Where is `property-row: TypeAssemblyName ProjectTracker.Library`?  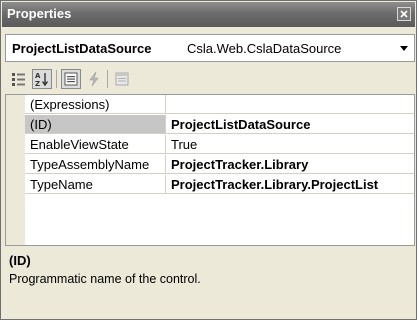
property-row: TypeAssemblyName ProjectTracker.Library is located at coordinates (219, 165).